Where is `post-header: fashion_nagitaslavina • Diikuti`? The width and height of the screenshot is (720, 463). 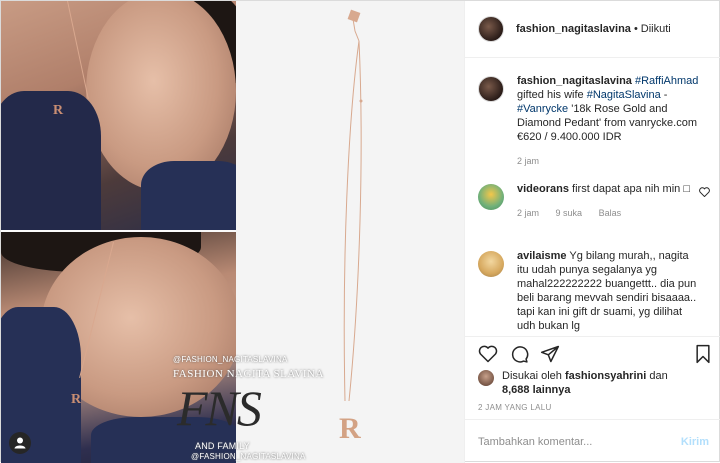
post-header: fashion_nagitaslavina • Diikuti is located at coordinates (592, 29).